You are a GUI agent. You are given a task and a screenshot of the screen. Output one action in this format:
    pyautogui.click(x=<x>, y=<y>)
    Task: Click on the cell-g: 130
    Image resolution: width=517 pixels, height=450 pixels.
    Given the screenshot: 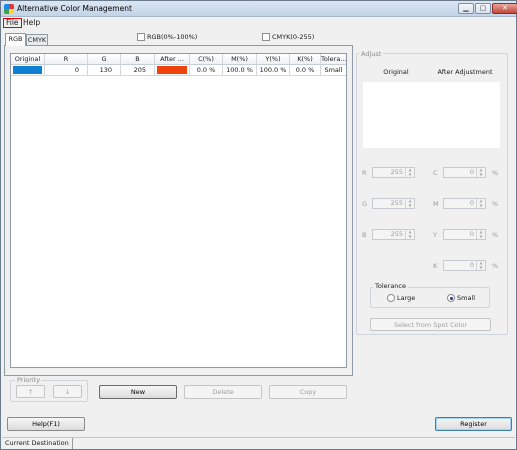 What is the action you would take?
    pyautogui.click(x=104, y=70)
    